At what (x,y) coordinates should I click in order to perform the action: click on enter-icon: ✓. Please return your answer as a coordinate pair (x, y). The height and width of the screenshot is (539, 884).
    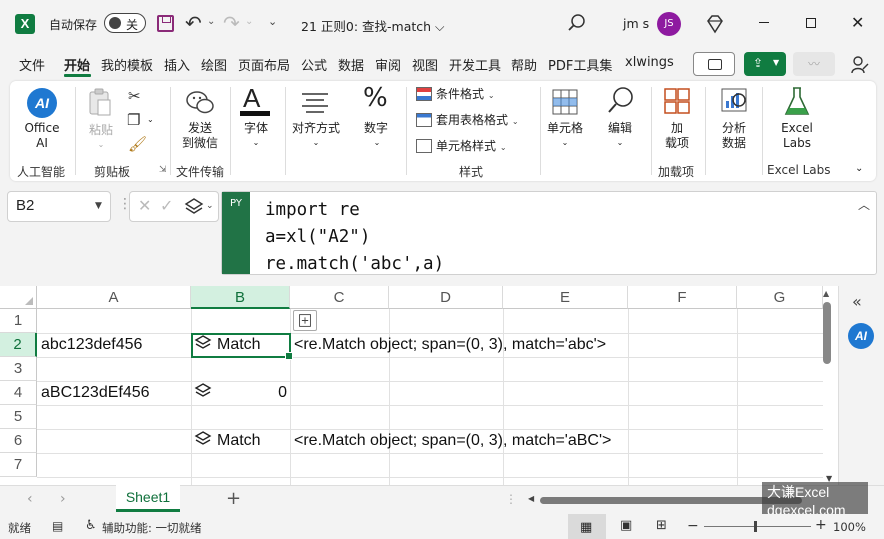
    Looking at the image, I should click on (166, 205).